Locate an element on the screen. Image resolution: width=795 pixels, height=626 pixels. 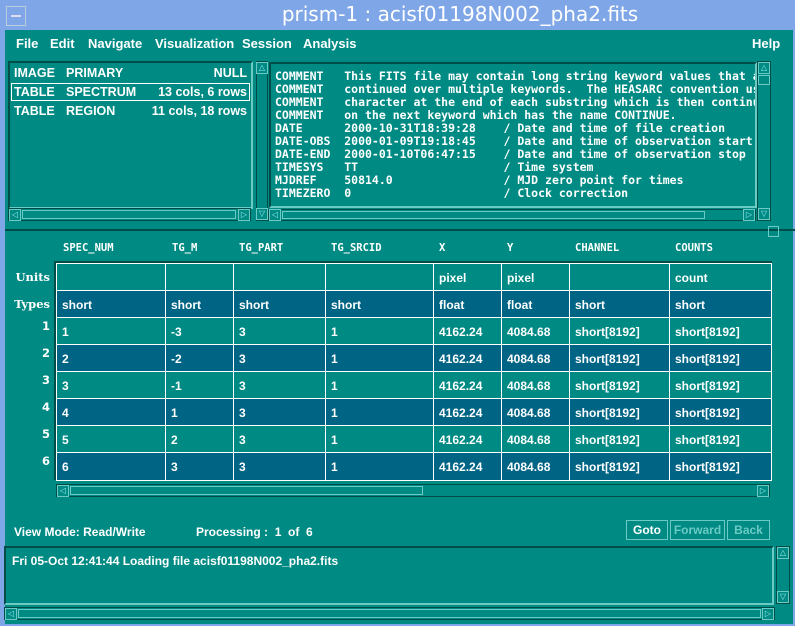
hdu-item: IMAGE PRIMARY NULL is located at coordinates (130, 73).